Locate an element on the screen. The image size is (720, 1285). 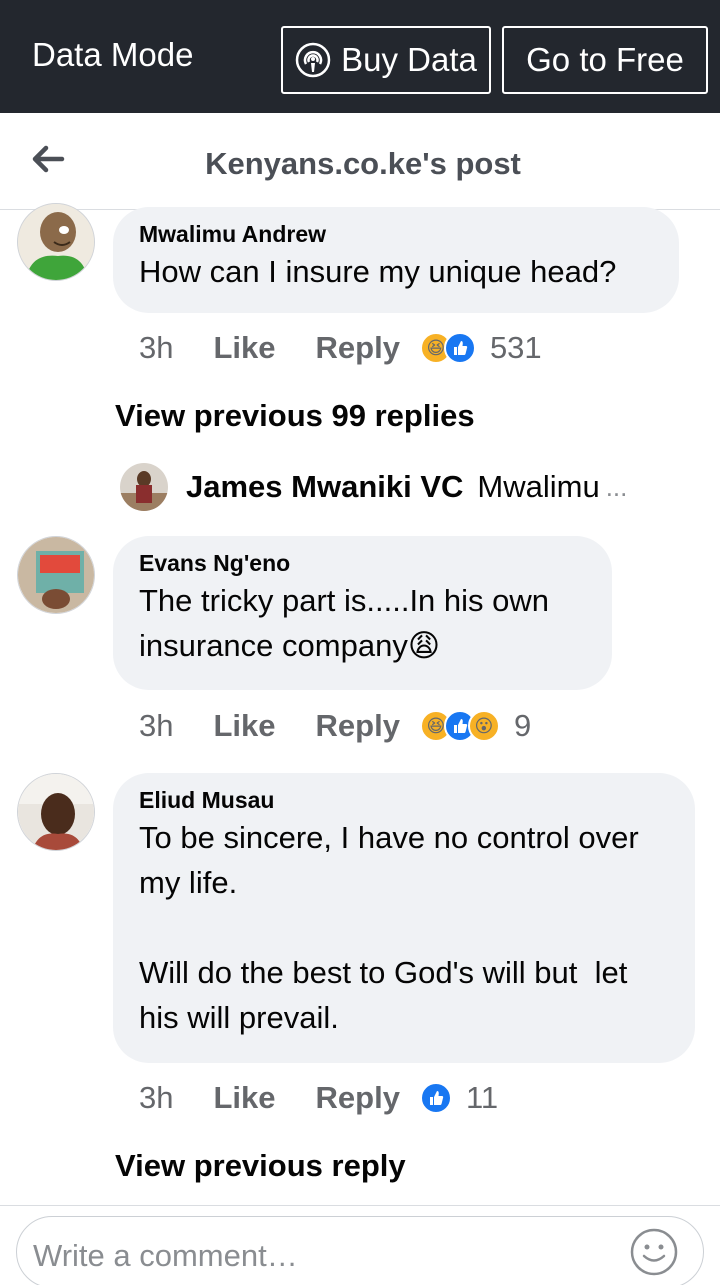
reaction-count: 9 is located at coordinates (522, 726).